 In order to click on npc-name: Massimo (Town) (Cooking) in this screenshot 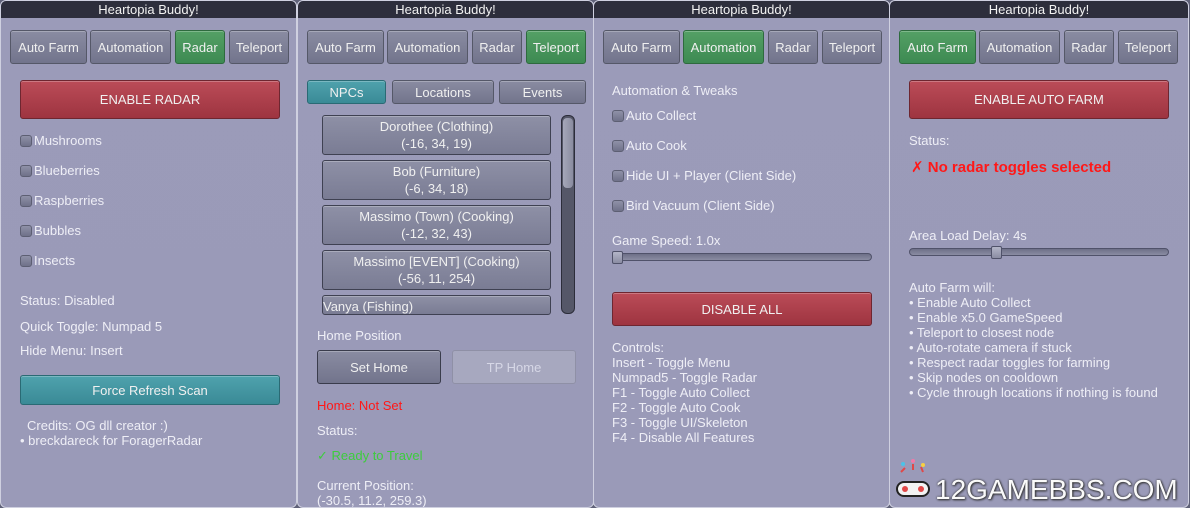, I will do `click(436, 216)`.